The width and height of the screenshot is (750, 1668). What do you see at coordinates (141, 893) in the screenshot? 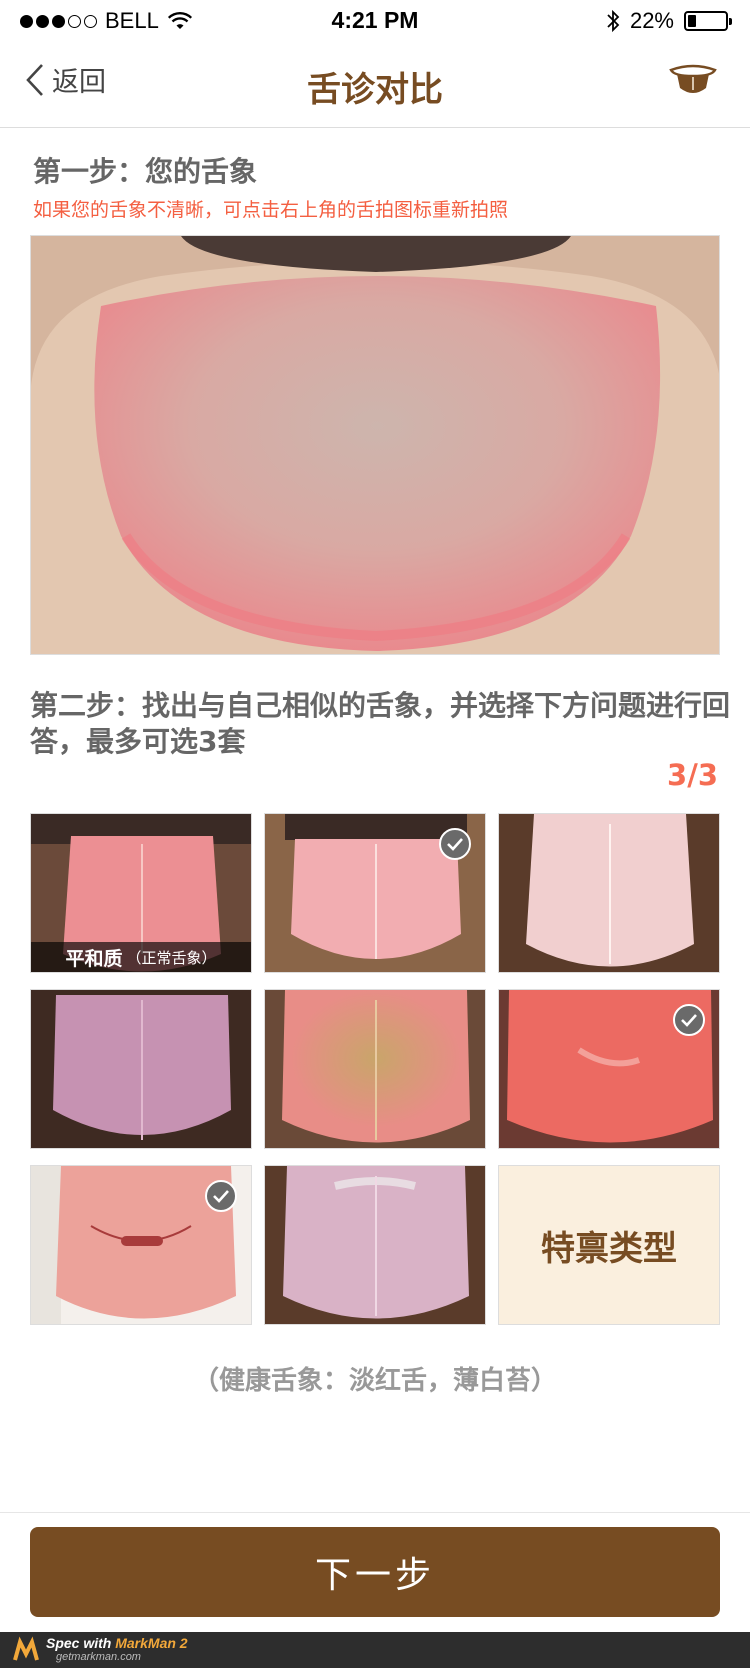
I see `tongue-option-1: 平和质 （正常舌象）` at bounding box center [141, 893].